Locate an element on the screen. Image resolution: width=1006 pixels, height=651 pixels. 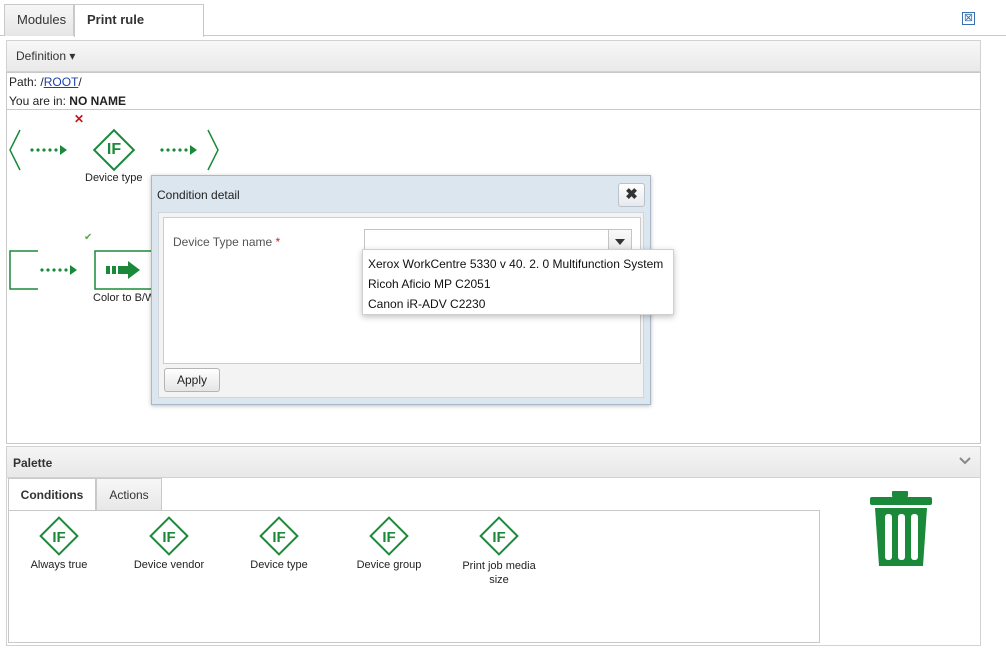
palette-item-device-type: IF Device type is located at coordinates (279, 543).